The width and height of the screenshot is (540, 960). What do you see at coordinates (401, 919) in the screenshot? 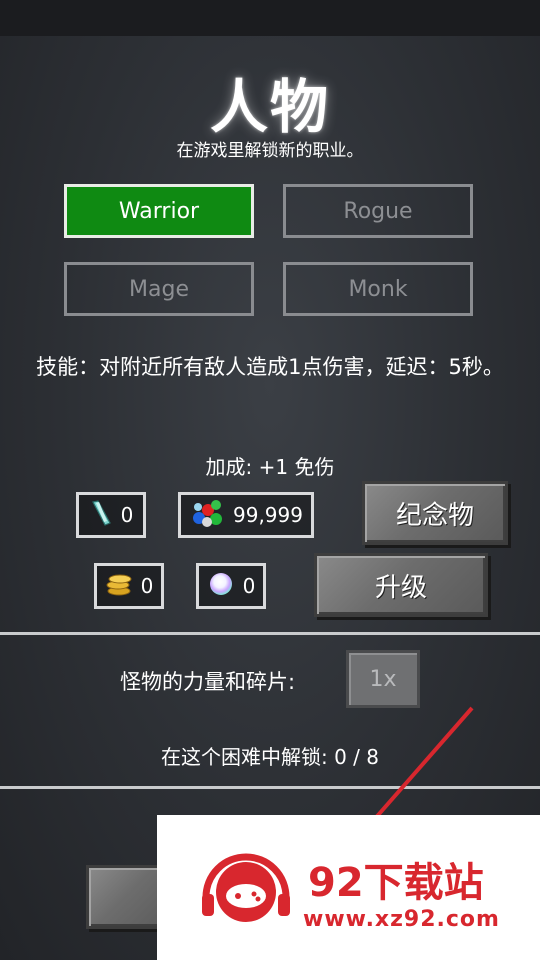
I see `watermark-url: www.xz92.com` at bounding box center [401, 919].